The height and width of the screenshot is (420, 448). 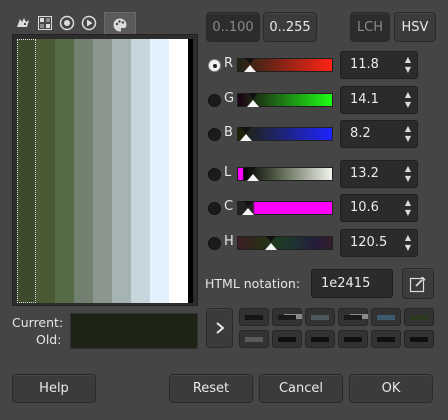 What do you see at coordinates (285, 243) in the screenshot?
I see `slider-h` at bounding box center [285, 243].